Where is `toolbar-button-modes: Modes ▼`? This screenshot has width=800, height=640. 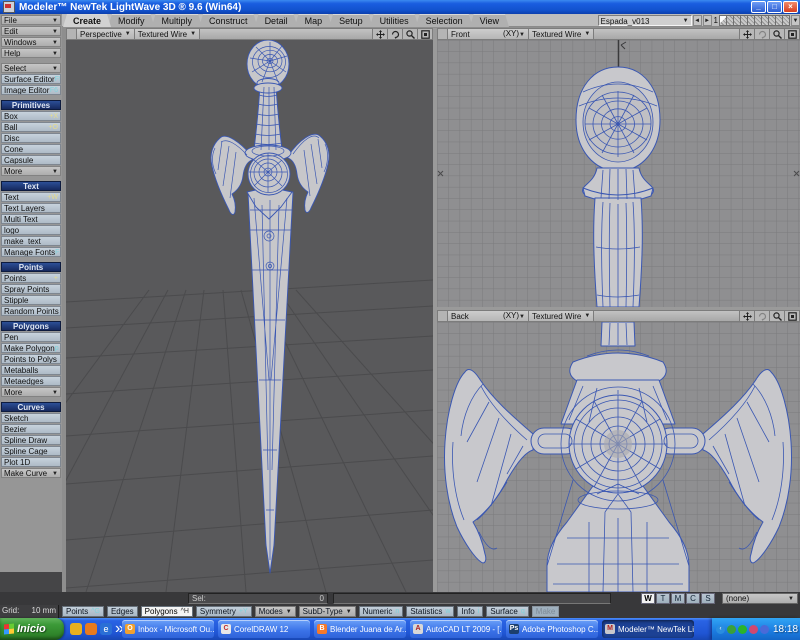 toolbar-button-modes: Modes ▼ is located at coordinates (275, 611).